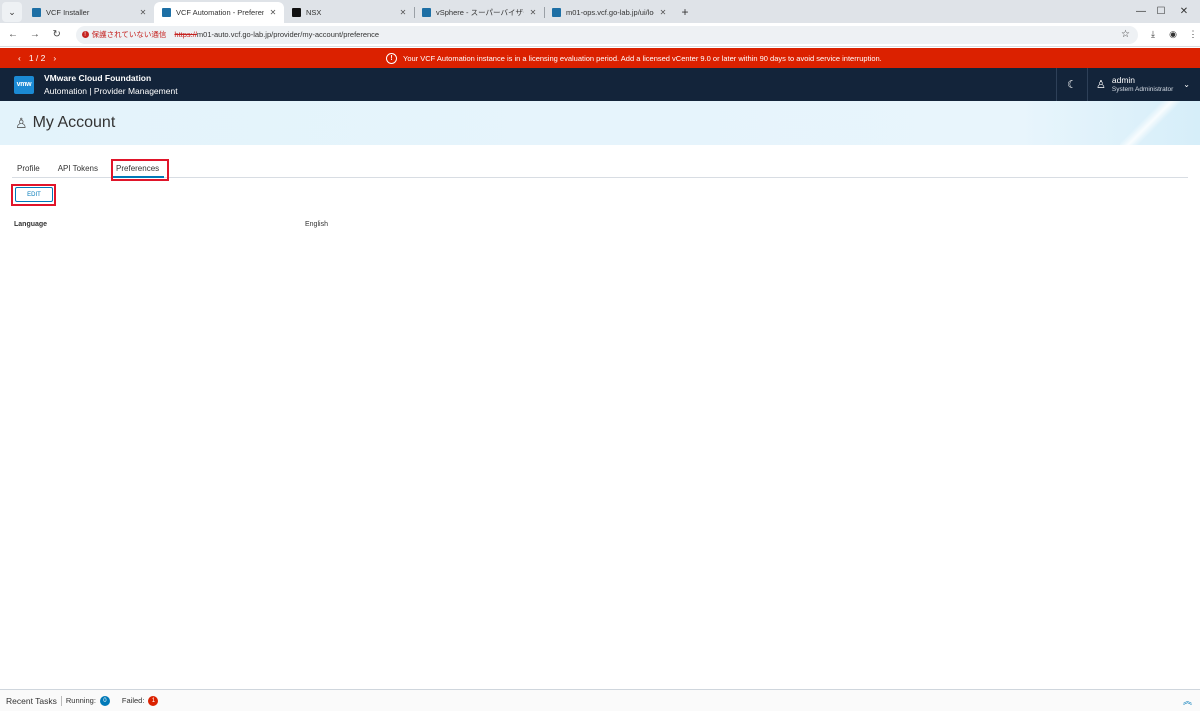  What do you see at coordinates (74, 122) in the screenshot?
I see `page-title: My Account` at bounding box center [74, 122].